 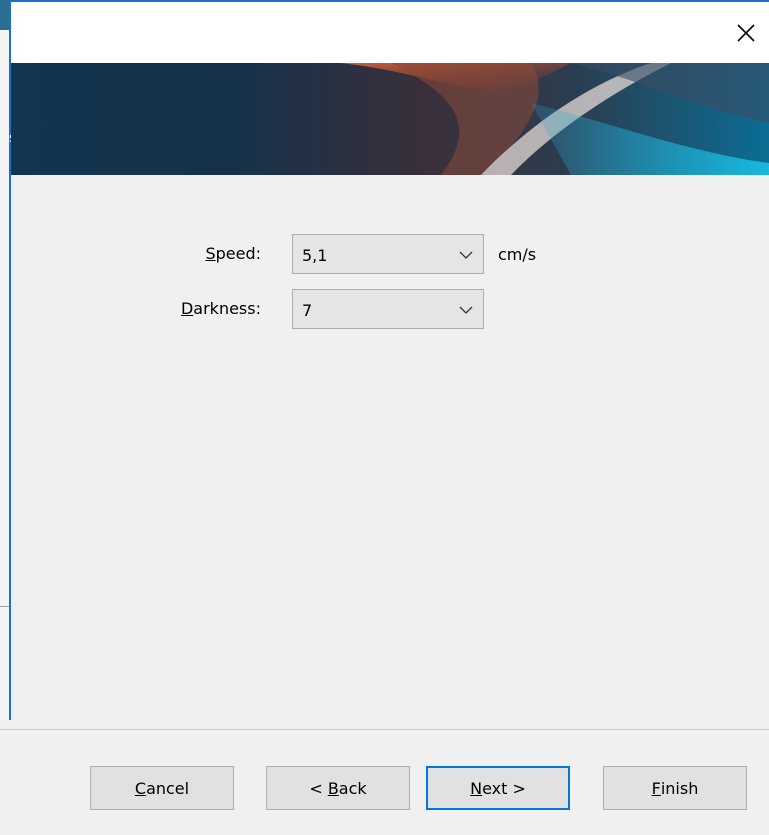 I want to click on back-button: < Back, so click(x=338, y=788).